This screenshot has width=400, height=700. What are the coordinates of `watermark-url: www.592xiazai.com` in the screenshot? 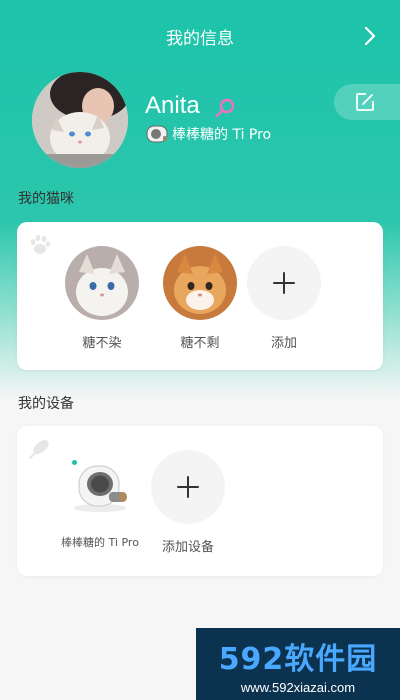 It's located at (298, 687).